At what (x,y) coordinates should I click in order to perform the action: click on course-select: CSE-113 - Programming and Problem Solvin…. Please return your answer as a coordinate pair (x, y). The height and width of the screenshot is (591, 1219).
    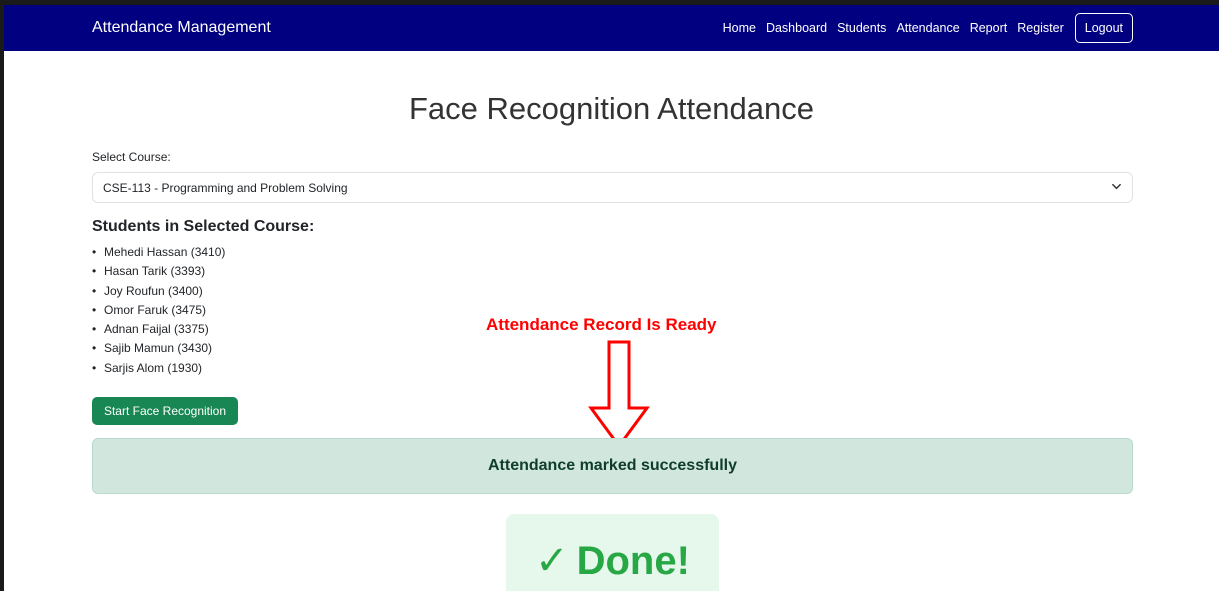
    Looking at the image, I should click on (612, 187).